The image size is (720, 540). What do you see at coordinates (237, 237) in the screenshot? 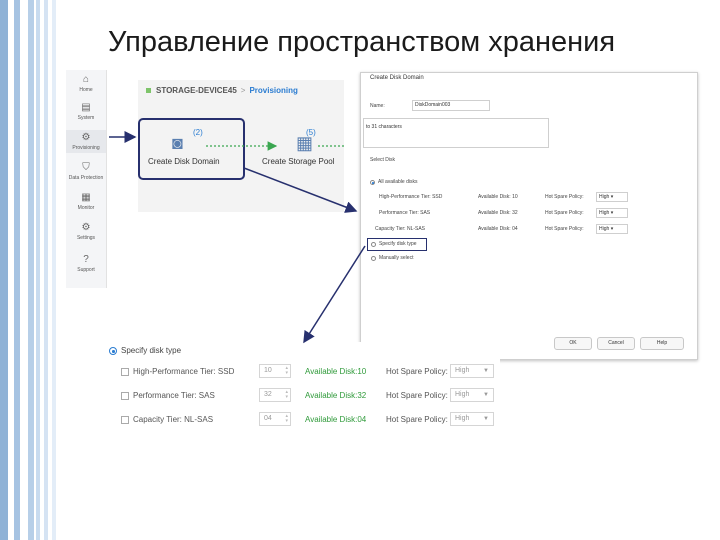
I see `annotation-arrows` at bounding box center [237, 237].